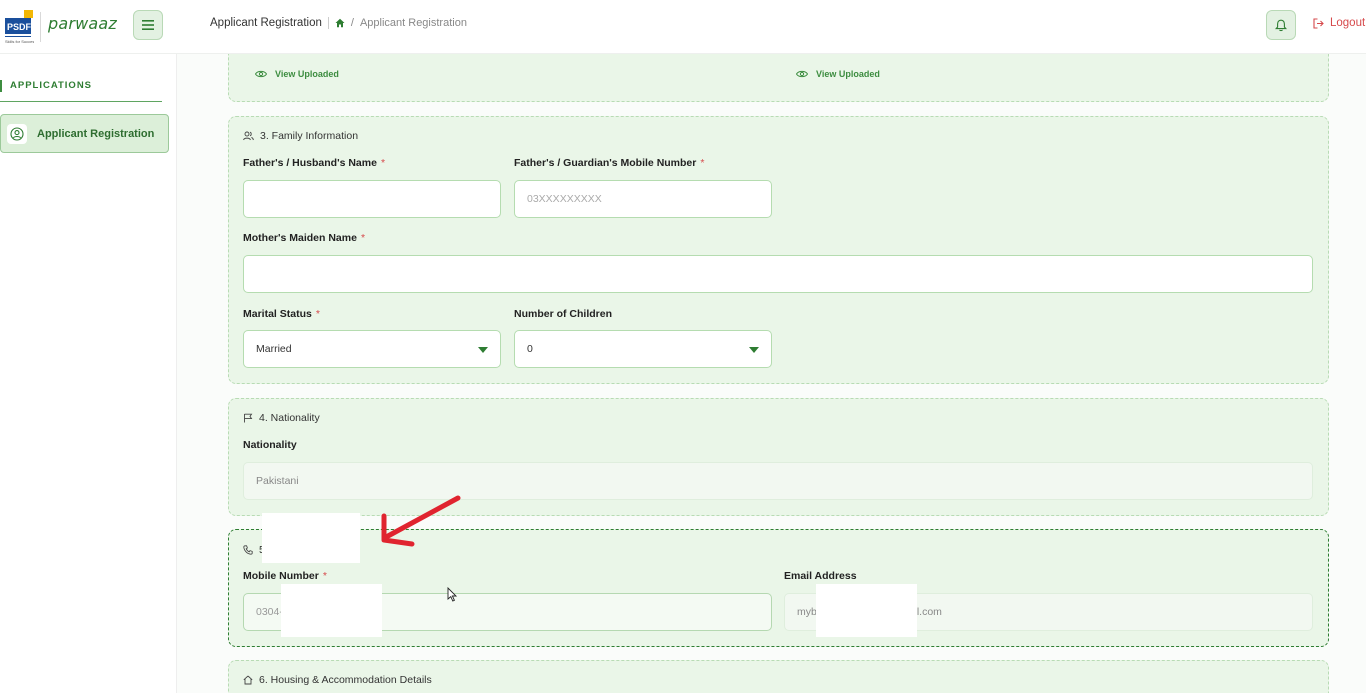 This screenshot has width=1366, height=693. What do you see at coordinates (609, 163) in the screenshot?
I see `guardian-mobile-label: Father's / Guardian's Mobile Number *` at bounding box center [609, 163].